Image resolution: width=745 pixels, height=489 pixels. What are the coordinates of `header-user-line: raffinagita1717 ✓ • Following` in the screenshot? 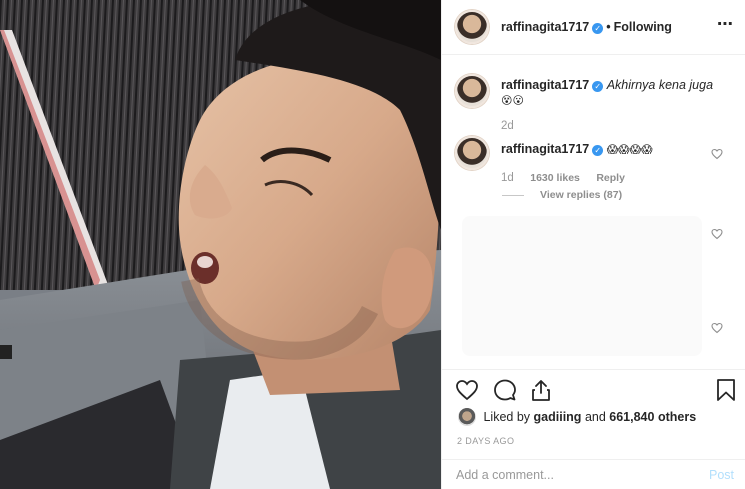 It's located at (586, 27).